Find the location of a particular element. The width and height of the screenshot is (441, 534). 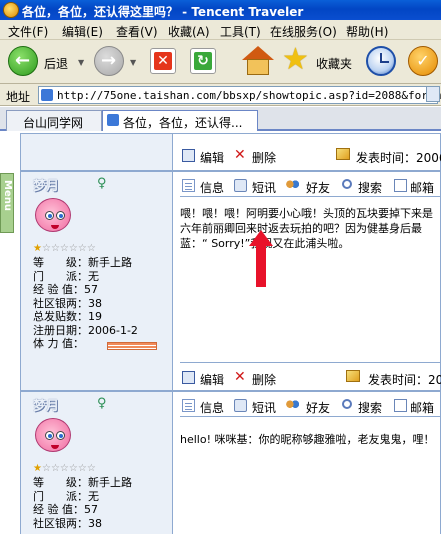

forward-button: → is located at coordinates (109, 61).